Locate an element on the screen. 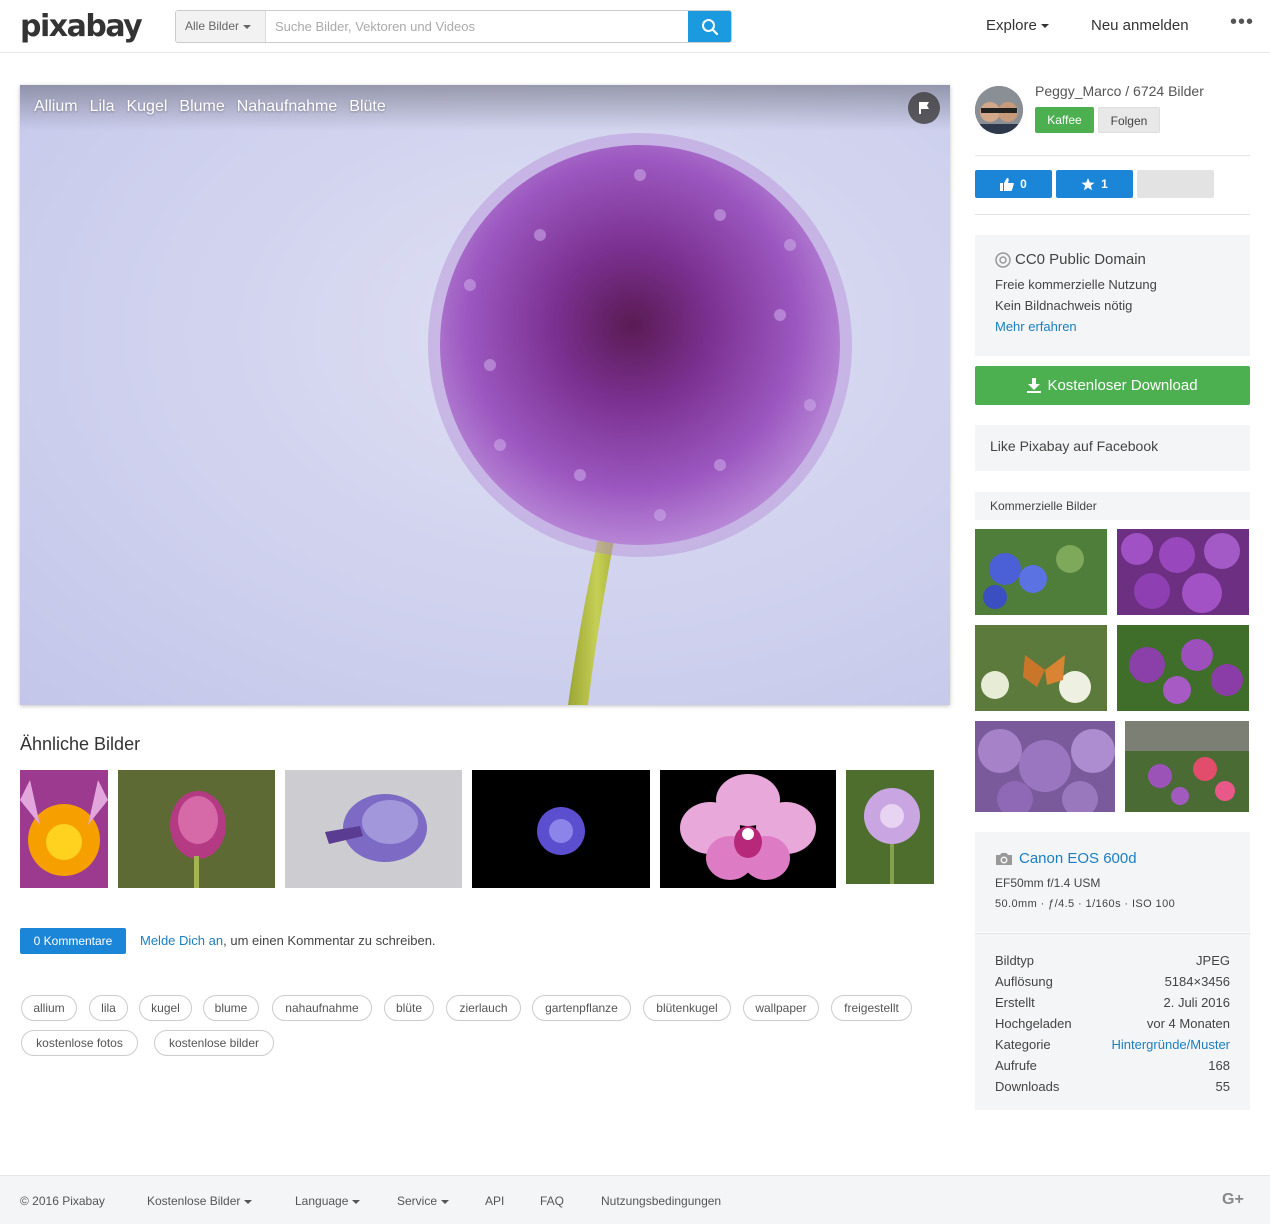 The height and width of the screenshot is (1224, 1270). divider is located at coordinates (1112, 155).